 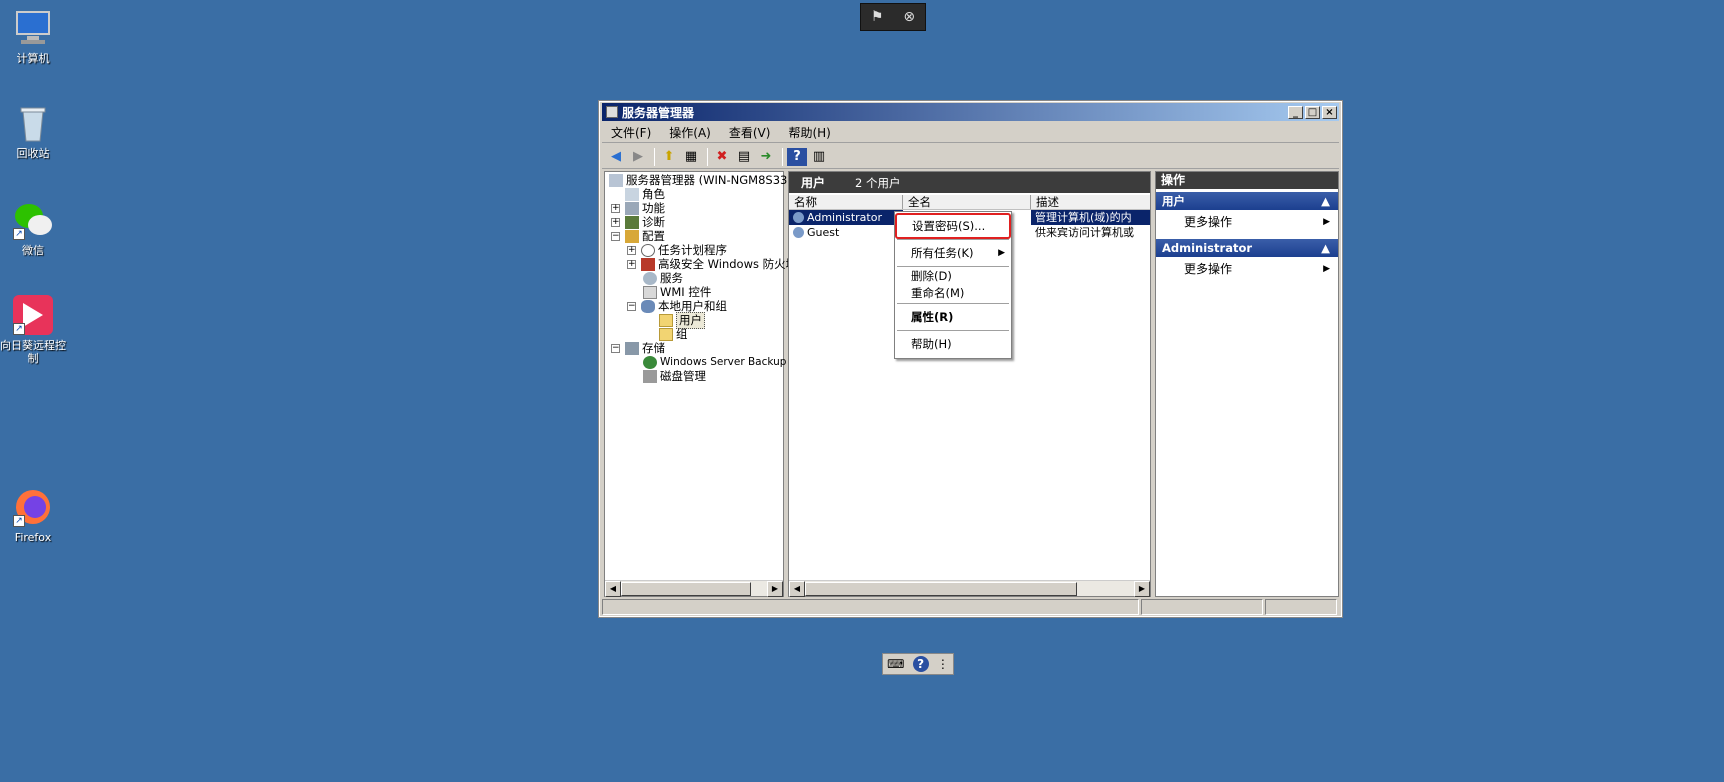 I want to click on user-description-cell: 供来宾访问计算机或, so click(x=1084, y=232).